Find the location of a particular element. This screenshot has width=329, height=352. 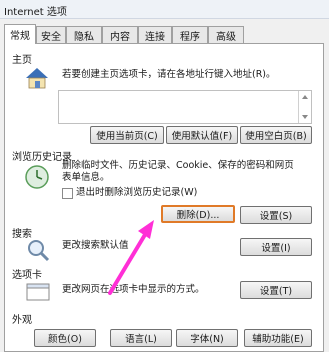

search-description: 更改搜索默认值 is located at coordinates (95, 245).